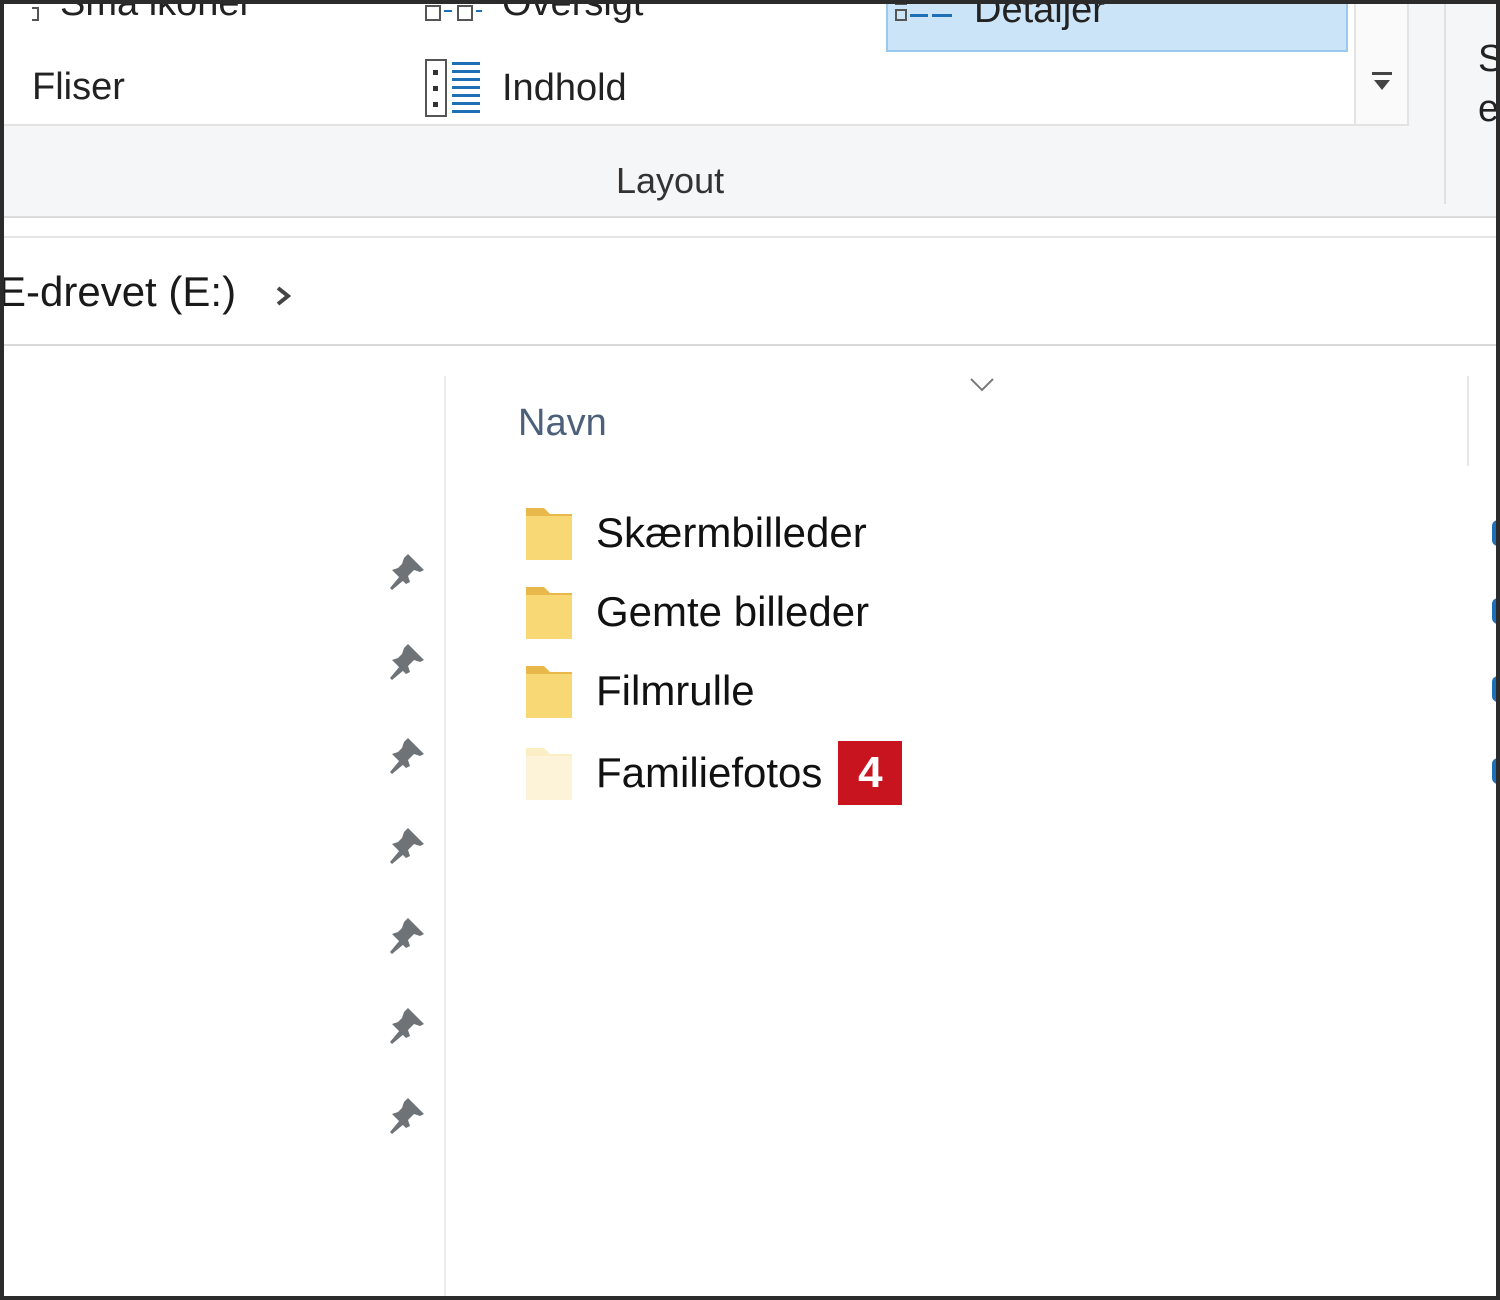 This screenshot has height=1300, width=1500. Describe the element at coordinates (1117, 28) in the screenshot. I see `layout-details-selected: Detaljer` at that location.